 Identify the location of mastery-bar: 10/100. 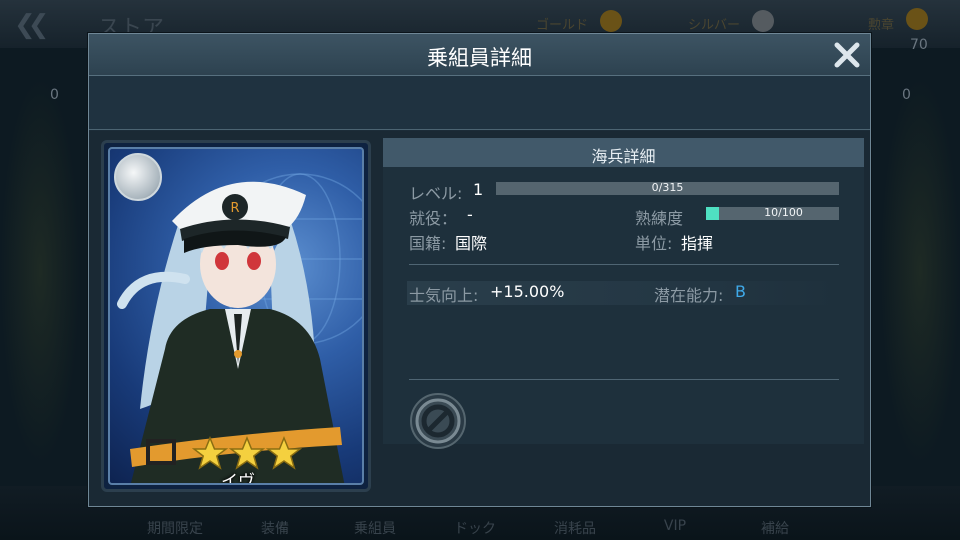
(772, 213).